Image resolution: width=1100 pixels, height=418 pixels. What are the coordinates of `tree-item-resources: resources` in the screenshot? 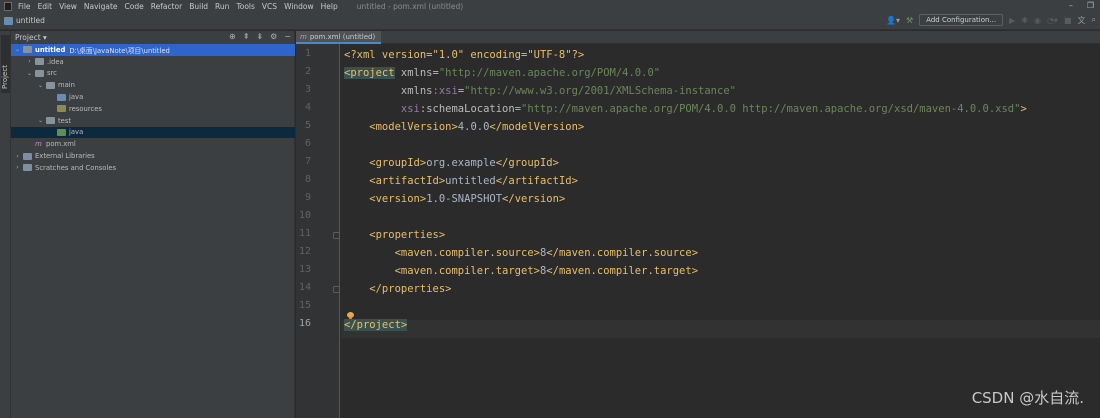 It's located at (153, 109).